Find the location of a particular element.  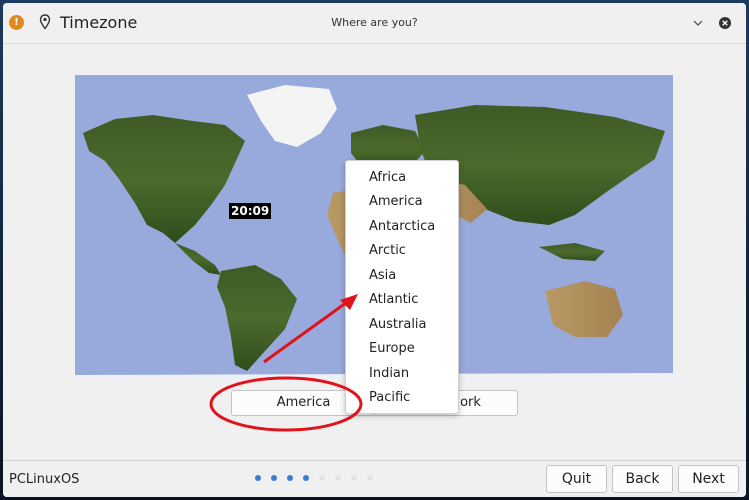

back-button: Back is located at coordinates (642, 479).